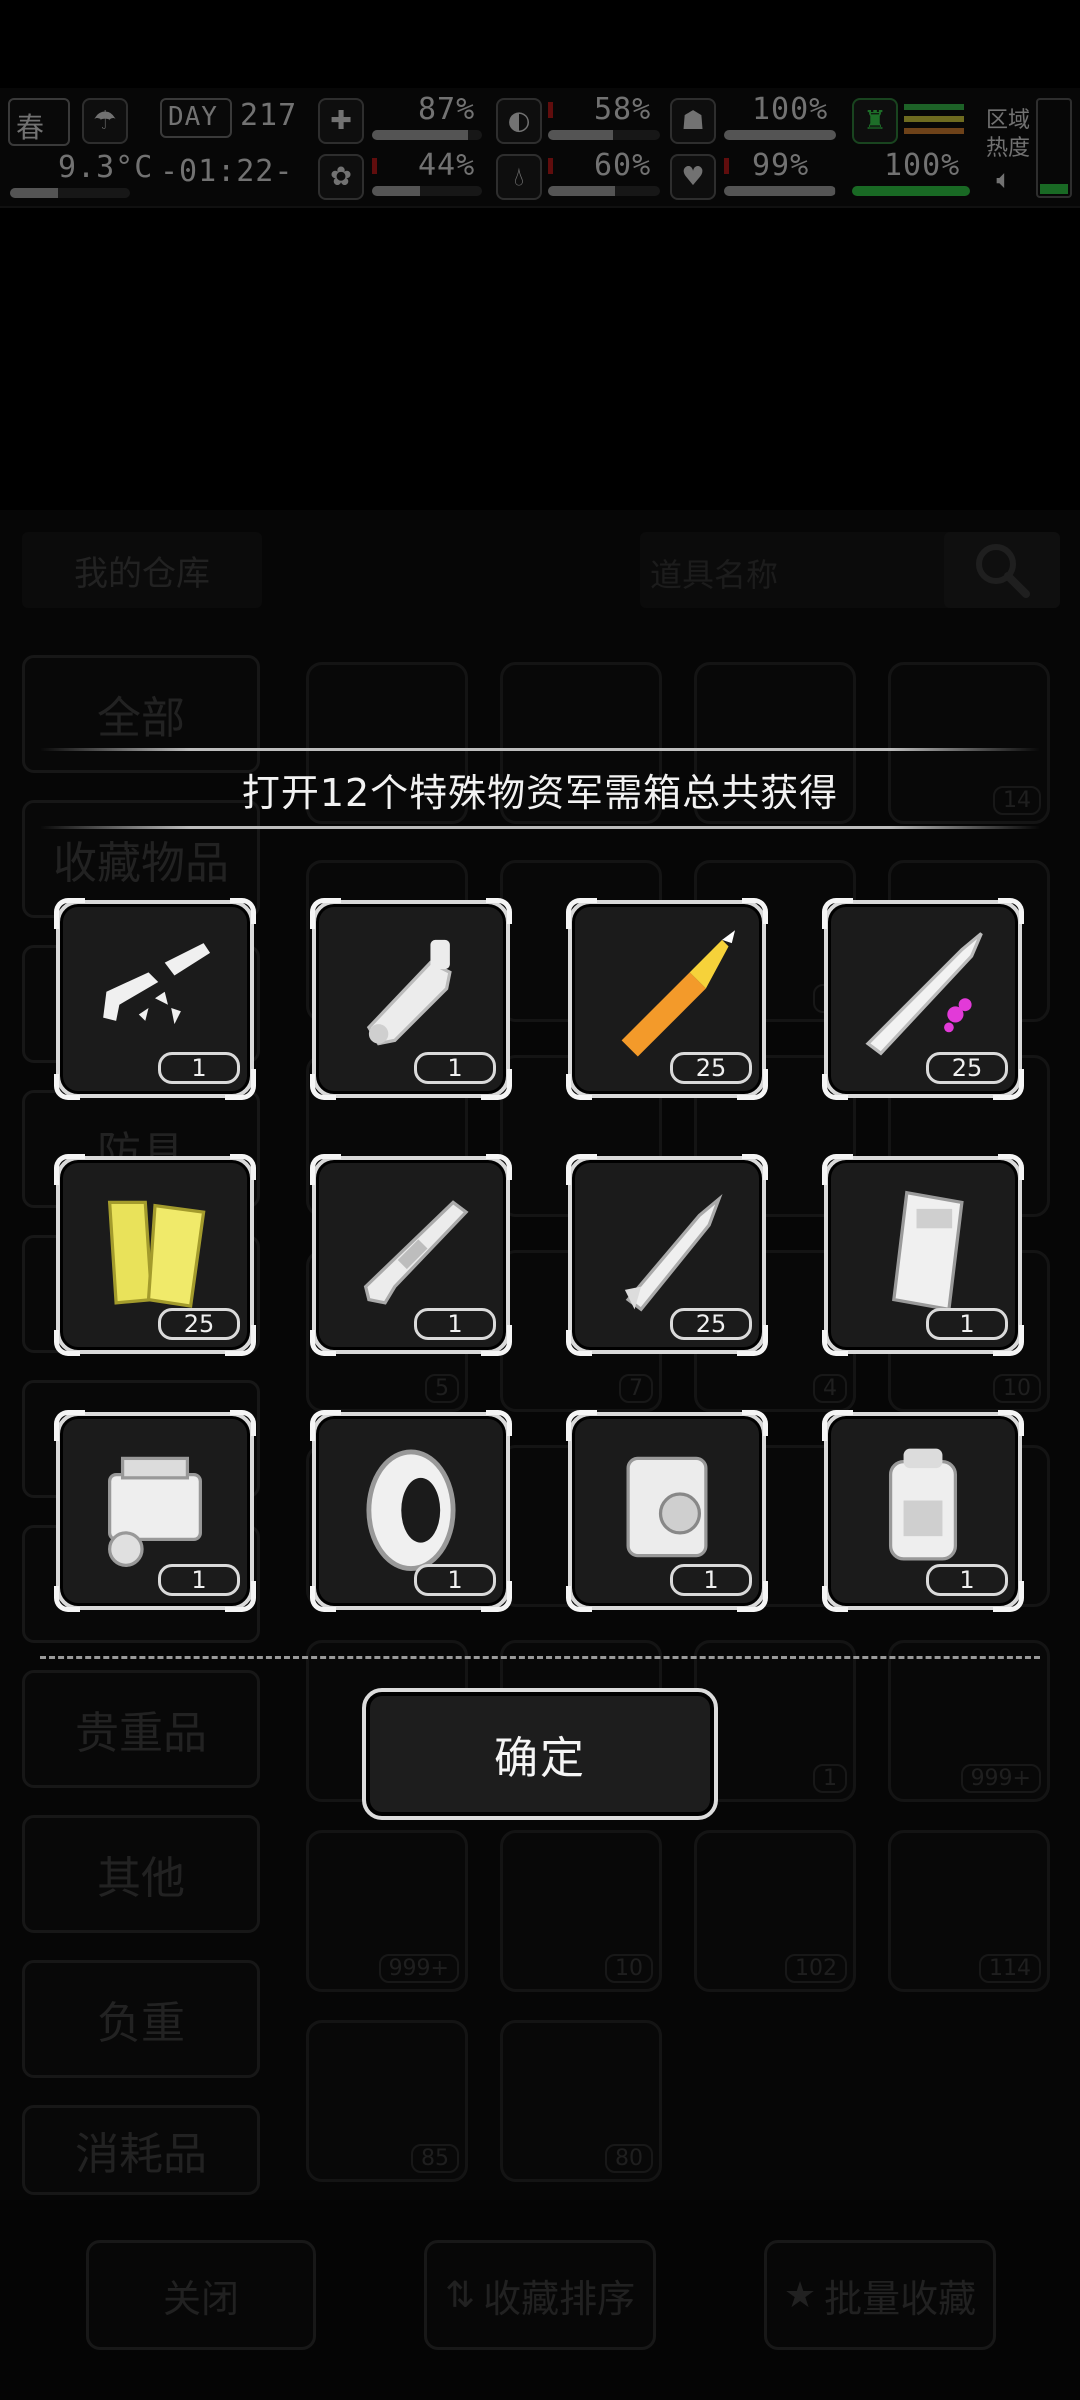 The width and height of the screenshot is (1080, 2400). Describe the element at coordinates (923, 1511) in the screenshot. I see `reward-item-backpack: 1` at that location.